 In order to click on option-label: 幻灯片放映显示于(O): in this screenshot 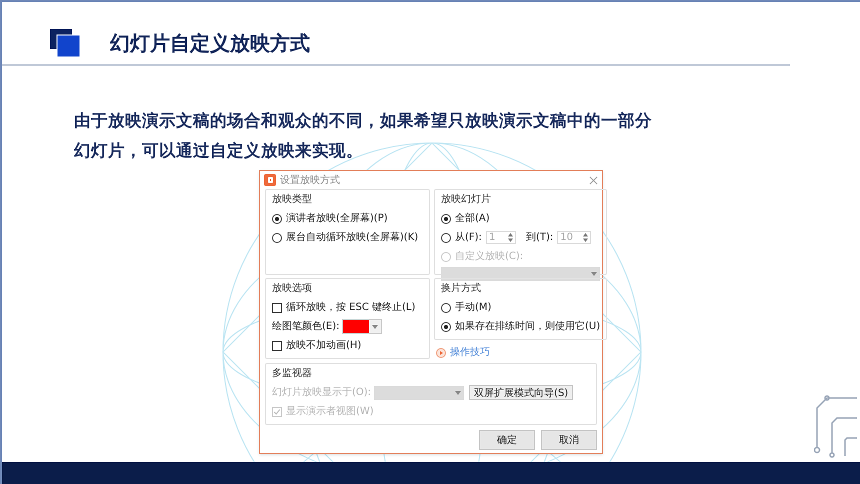, I will do `click(322, 393)`.